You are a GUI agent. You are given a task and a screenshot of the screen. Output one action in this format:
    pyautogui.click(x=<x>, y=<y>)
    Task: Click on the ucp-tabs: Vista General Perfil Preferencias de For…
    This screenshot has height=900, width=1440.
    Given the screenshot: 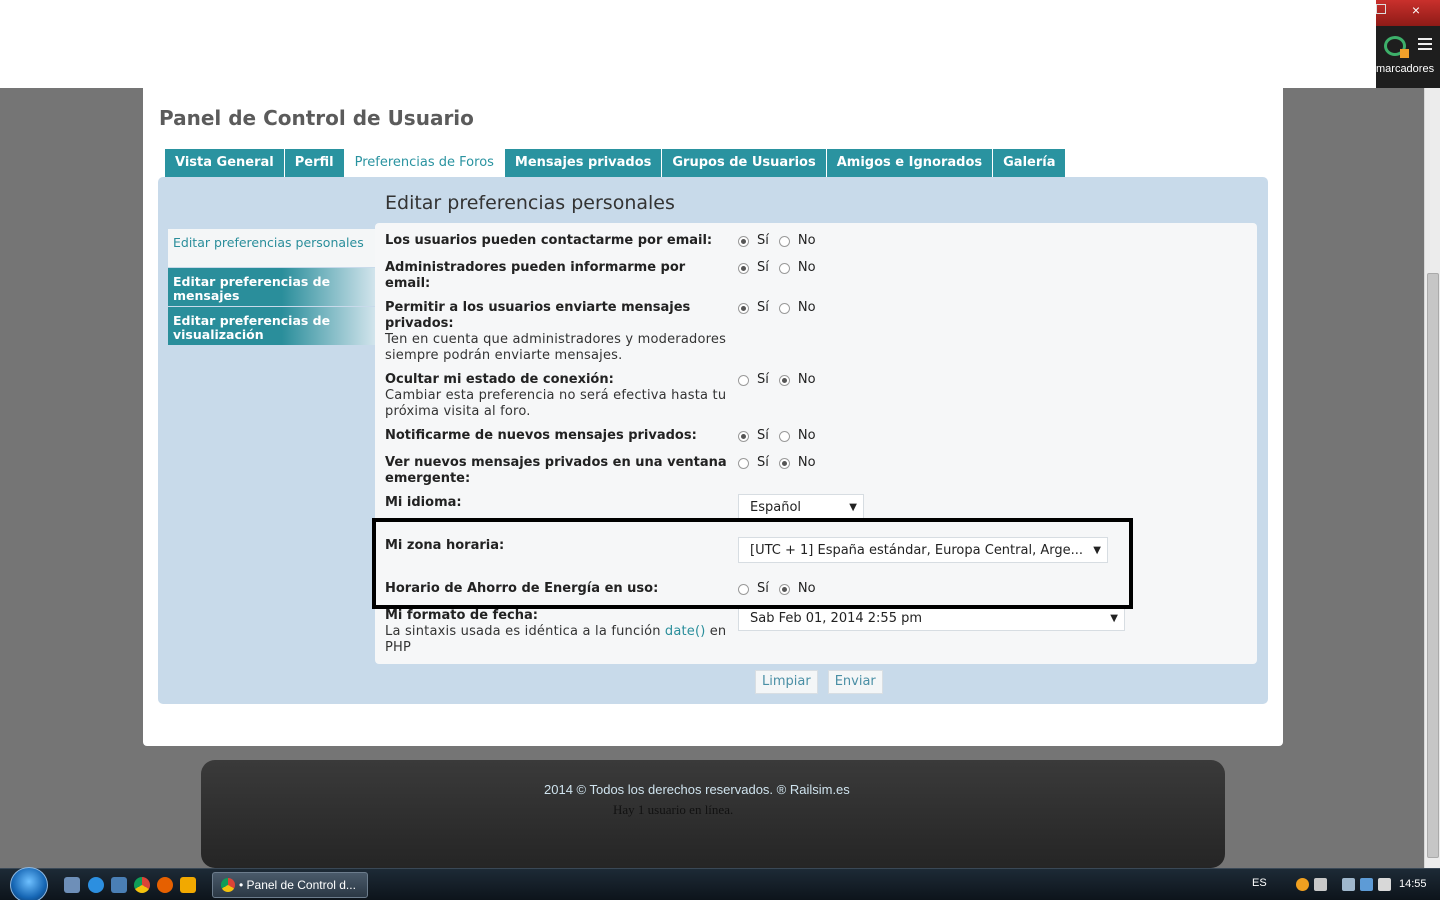 What is the action you would take?
    pyautogui.click(x=615, y=164)
    